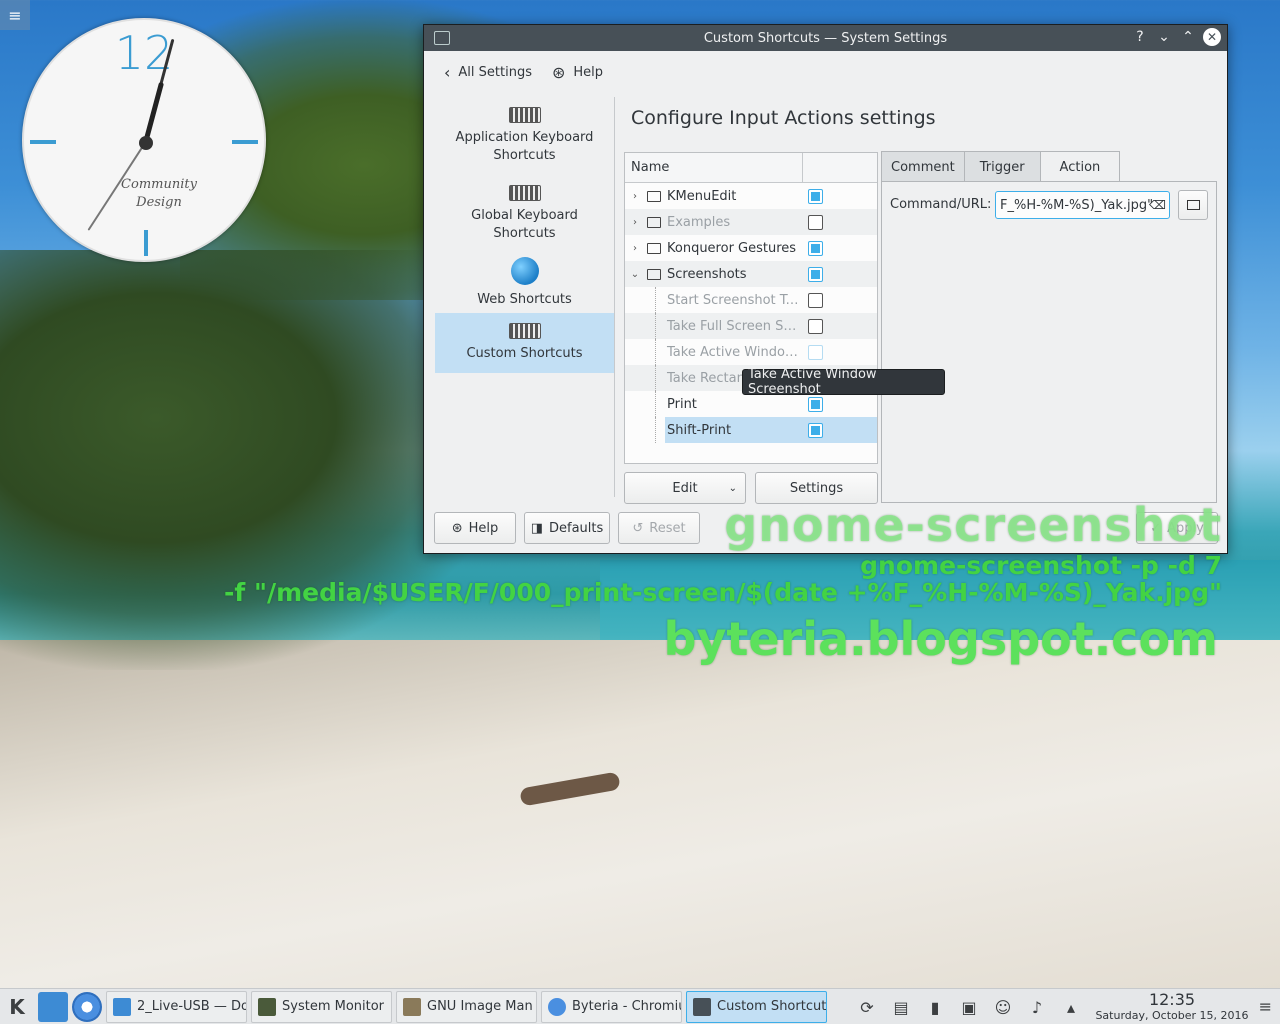 The image size is (1280, 1024). I want to click on tree-row-label: KMenuEdit, so click(702, 196).